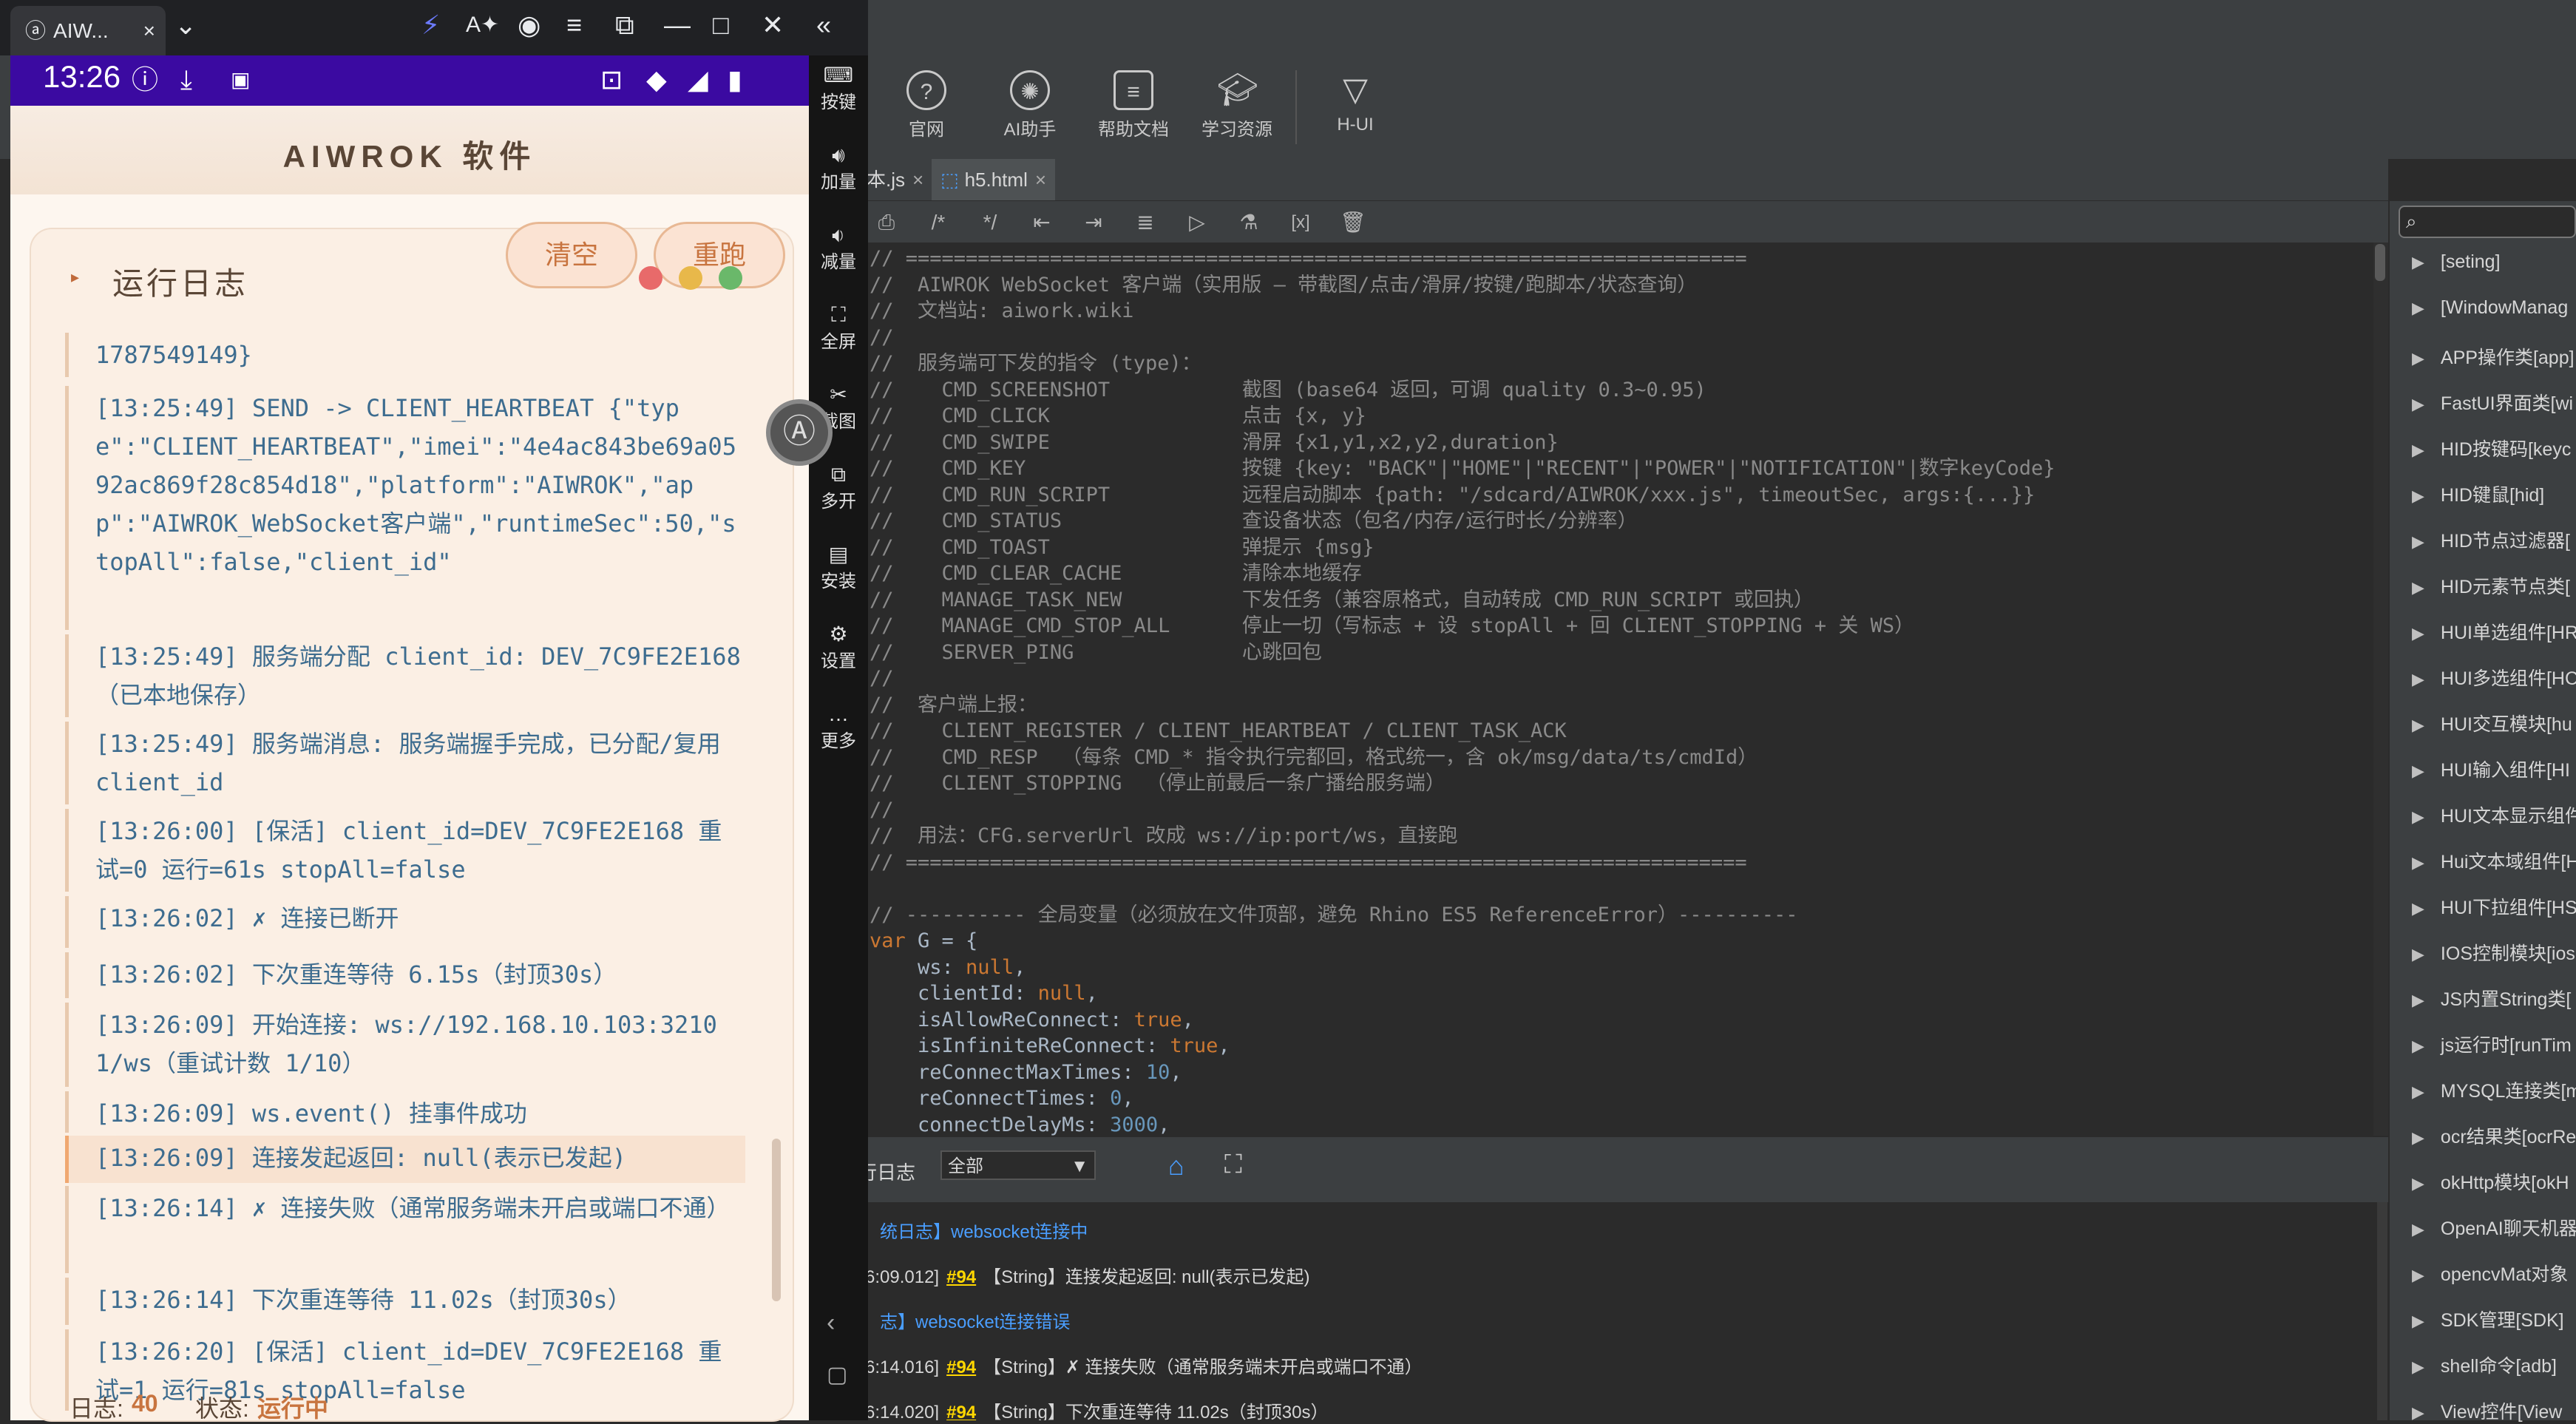  I want to click on api-tree-item: ▶ FastUI界面类[wi, so click(2492, 402).